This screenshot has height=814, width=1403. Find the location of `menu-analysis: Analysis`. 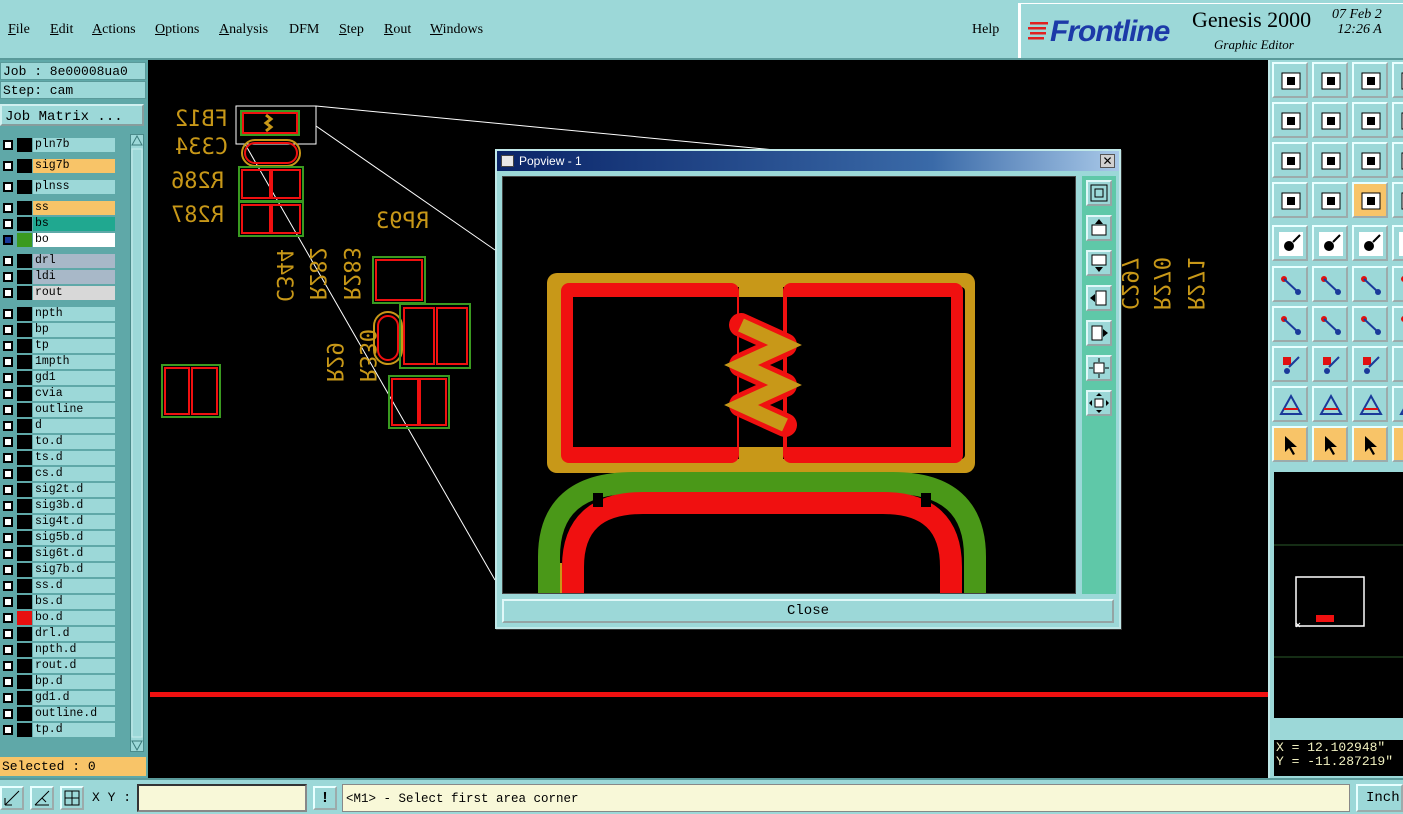

menu-analysis: Analysis is located at coordinates (243, 30).